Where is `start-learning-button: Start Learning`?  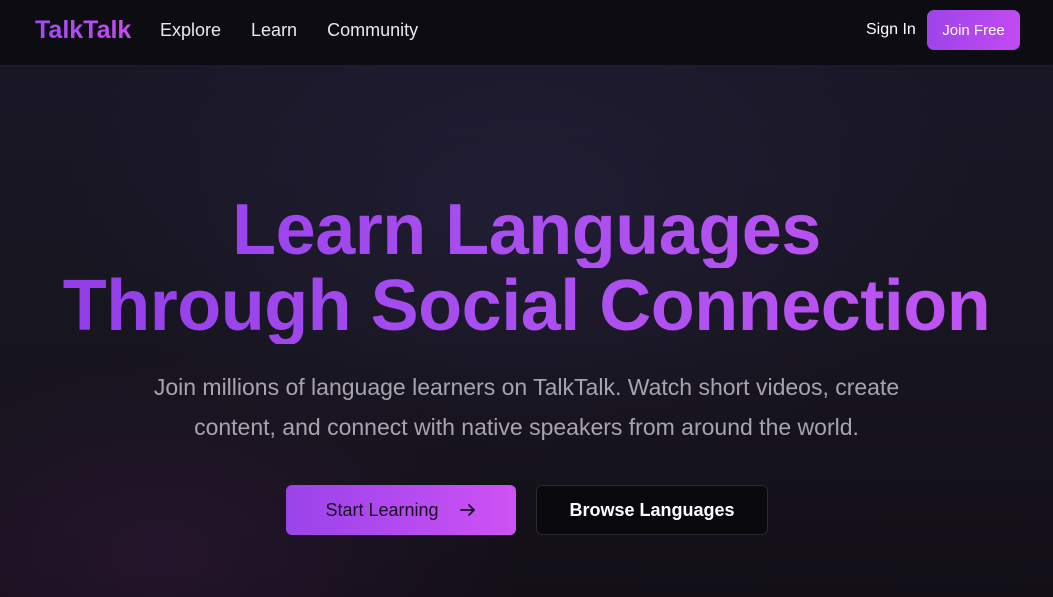 start-learning-button: Start Learning is located at coordinates (401, 510).